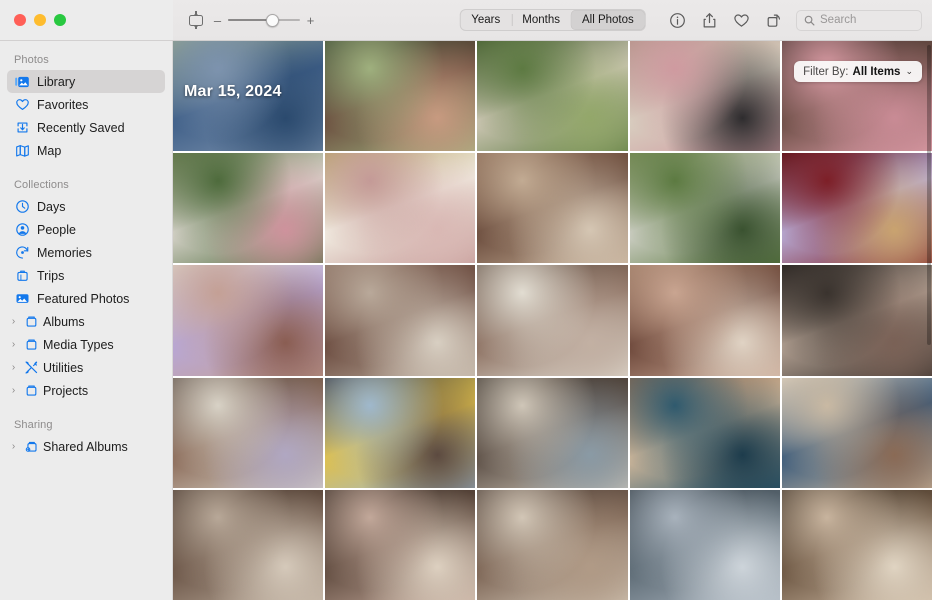 This screenshot has width=932, height=600. Describe the element at coordinates (22, 82) in the screenshot. I see `library-icon` at that location.